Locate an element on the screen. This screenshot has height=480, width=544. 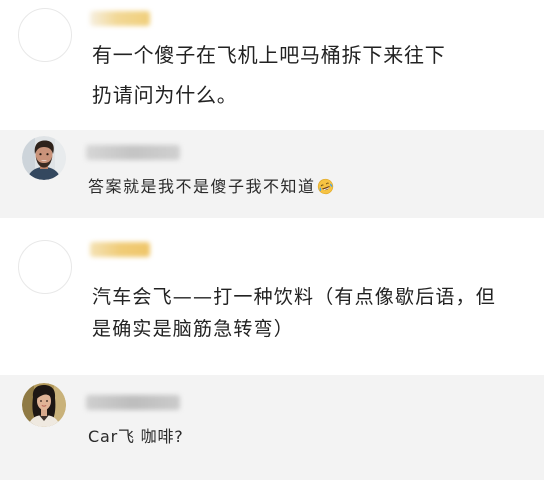
comment-text: 汽车会飞——打一种饮料（有点像歇后语，但 是确实是脑筋急转弯） is located at coordinates (294, 313).